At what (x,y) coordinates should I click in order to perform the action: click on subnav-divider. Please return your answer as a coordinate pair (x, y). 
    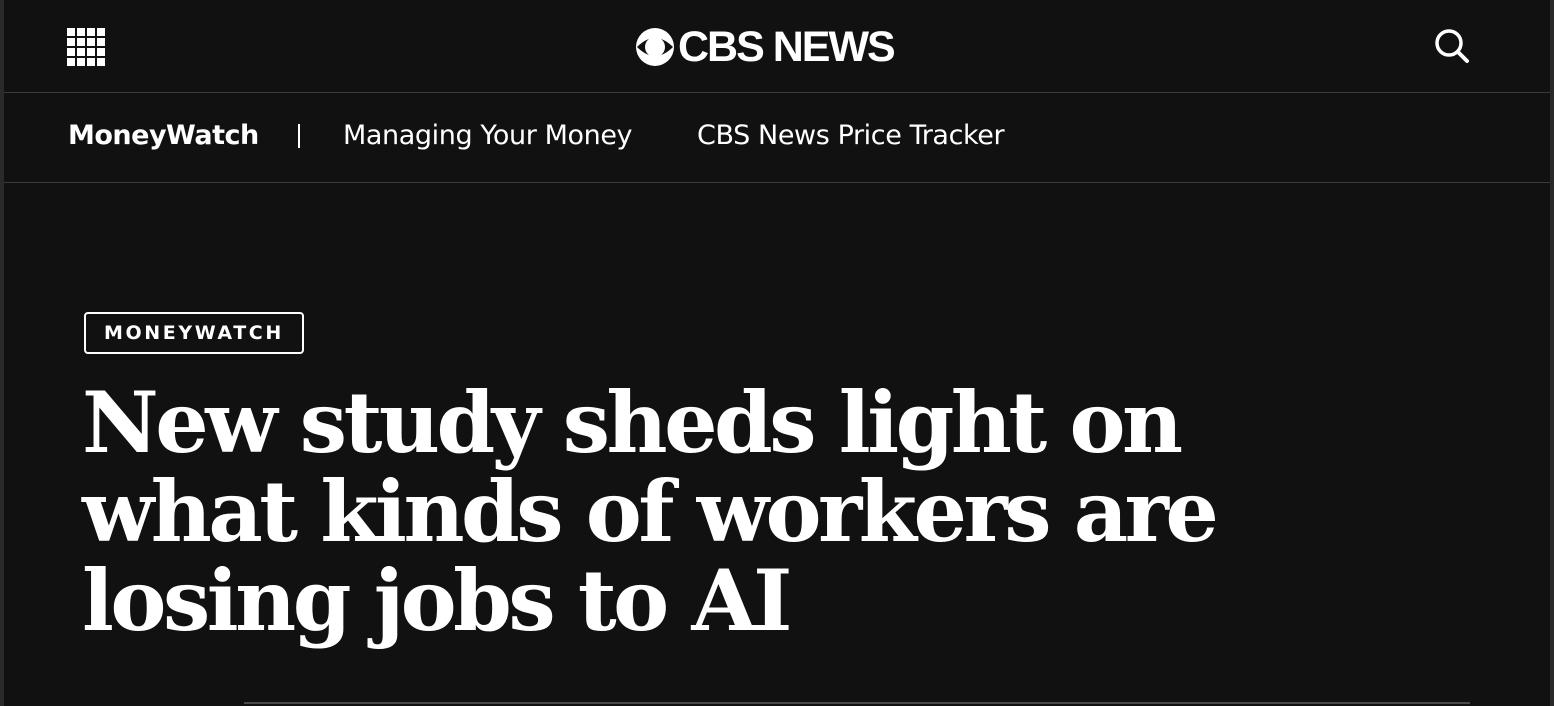
    Looking at the image, I should click on (299, 136).